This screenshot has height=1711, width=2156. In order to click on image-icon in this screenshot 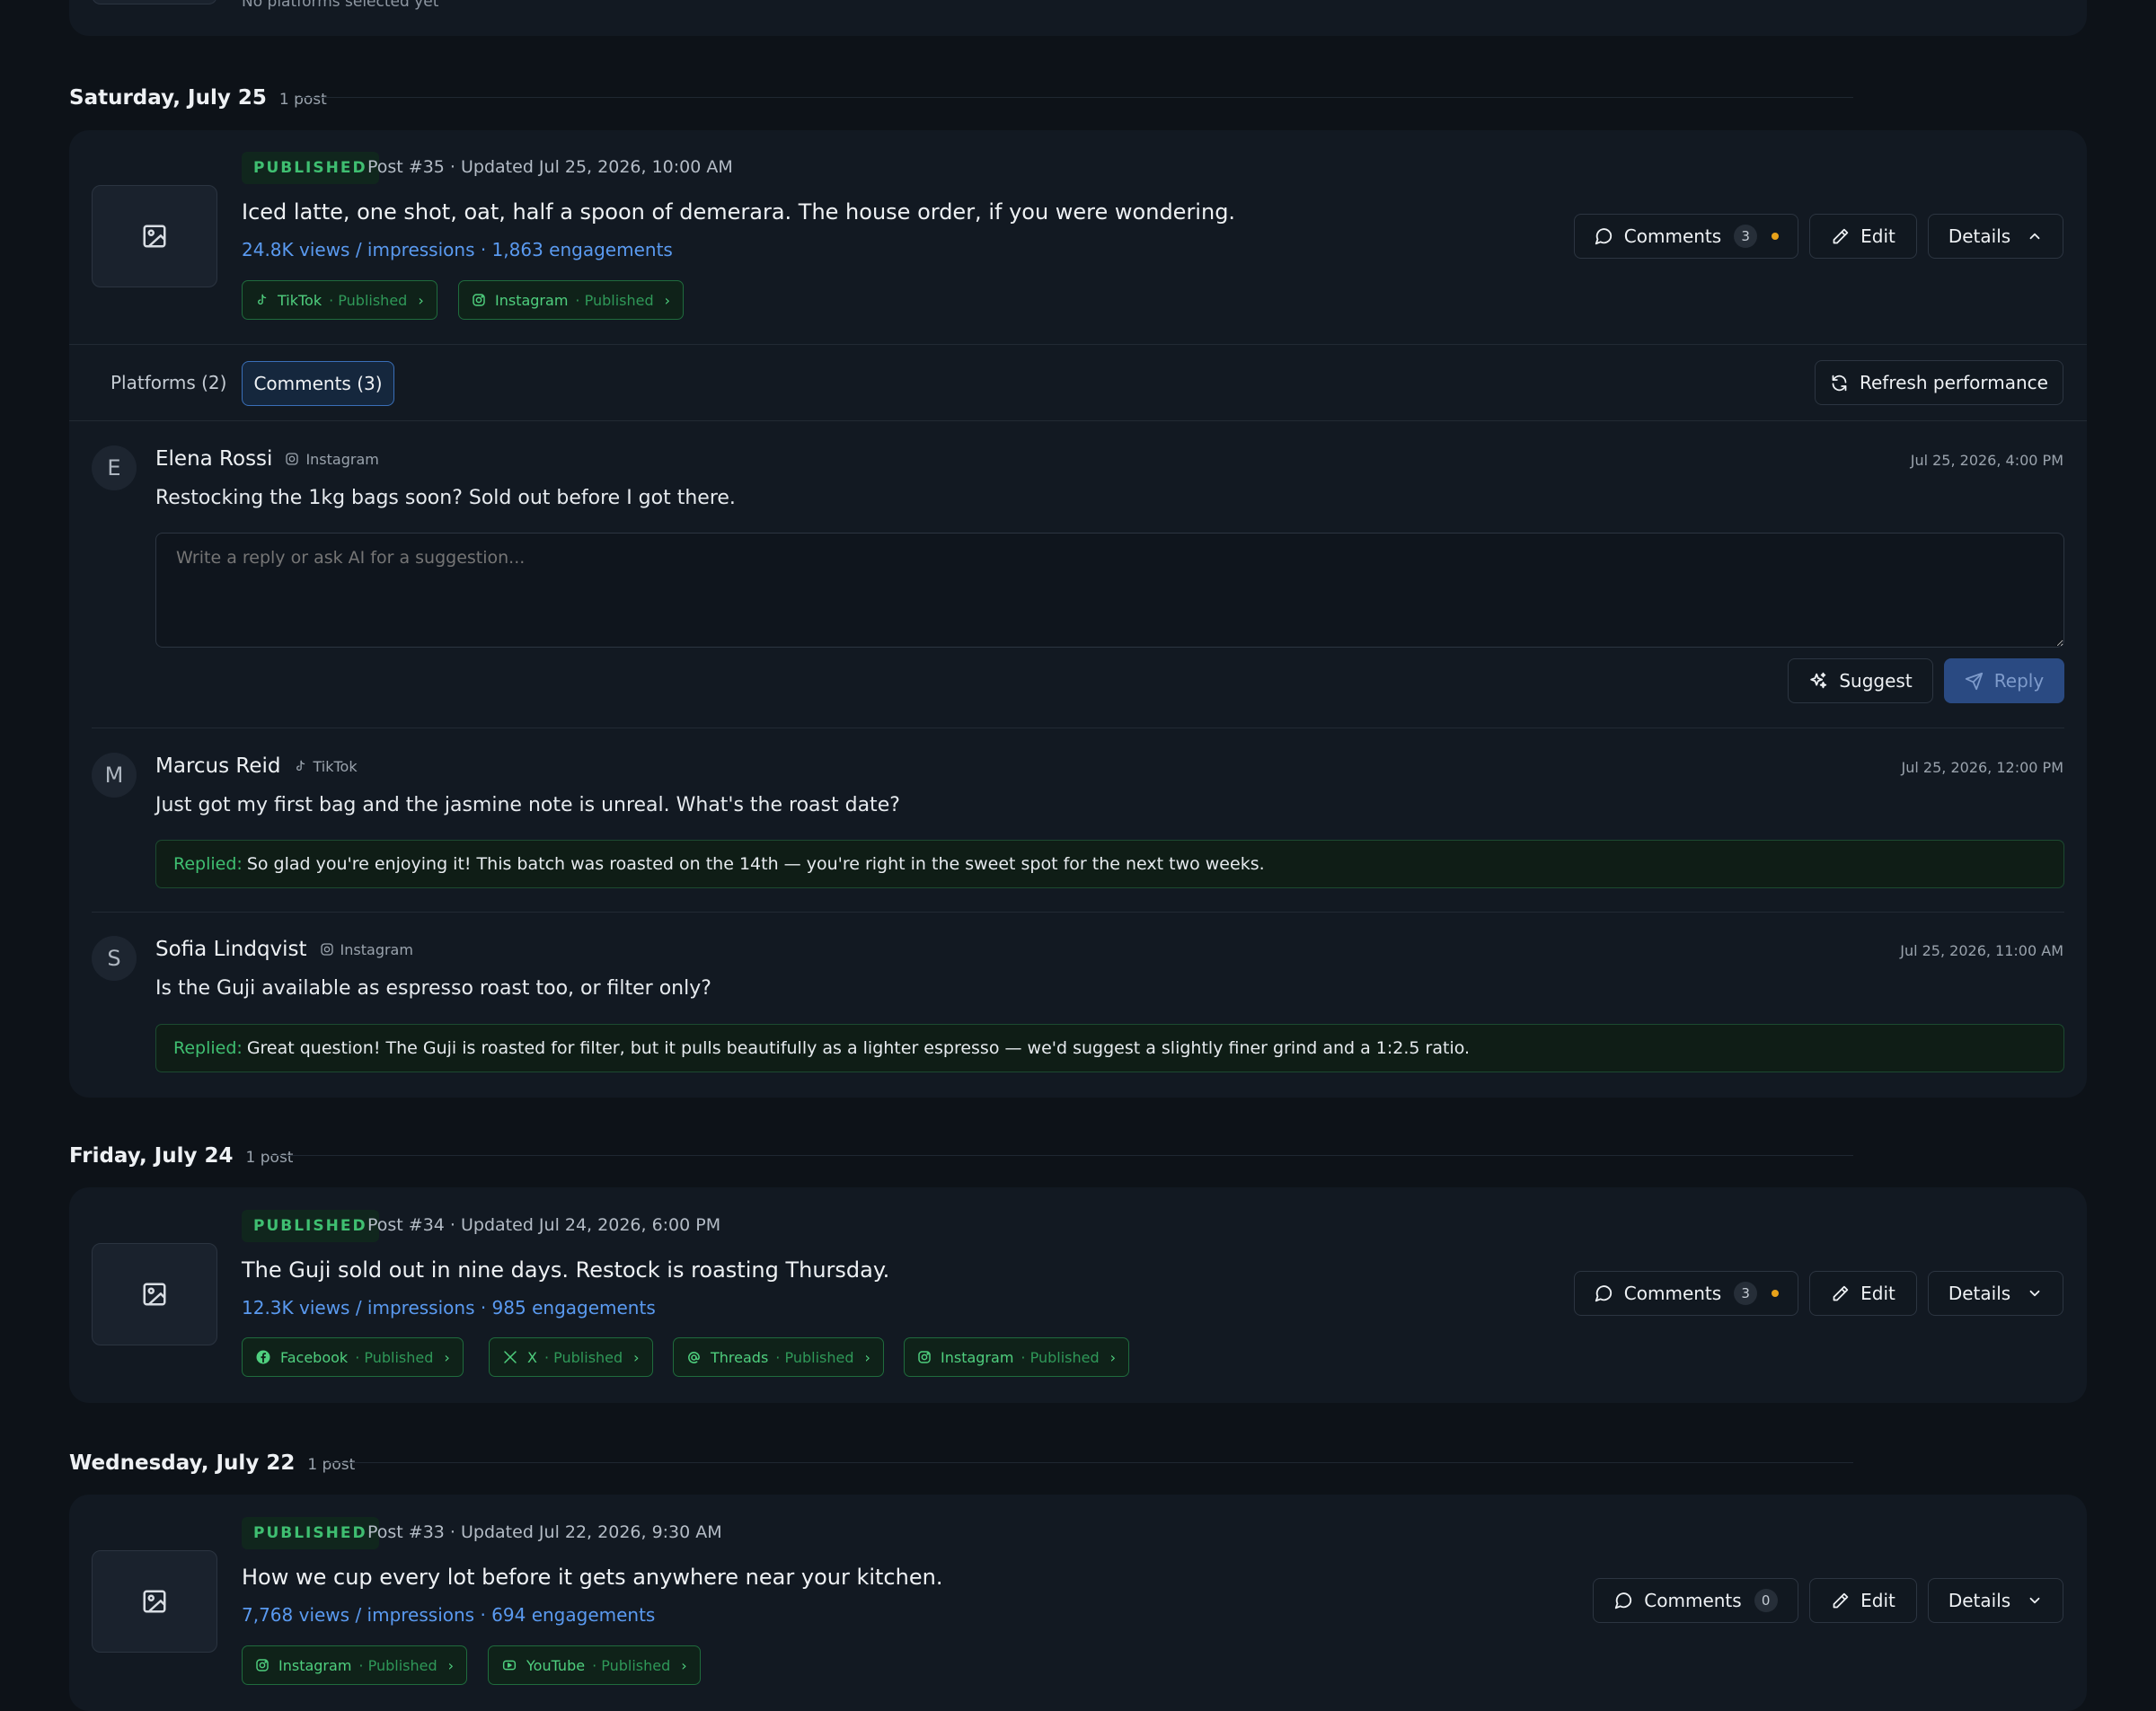, I will do `click(154, 1294)`.